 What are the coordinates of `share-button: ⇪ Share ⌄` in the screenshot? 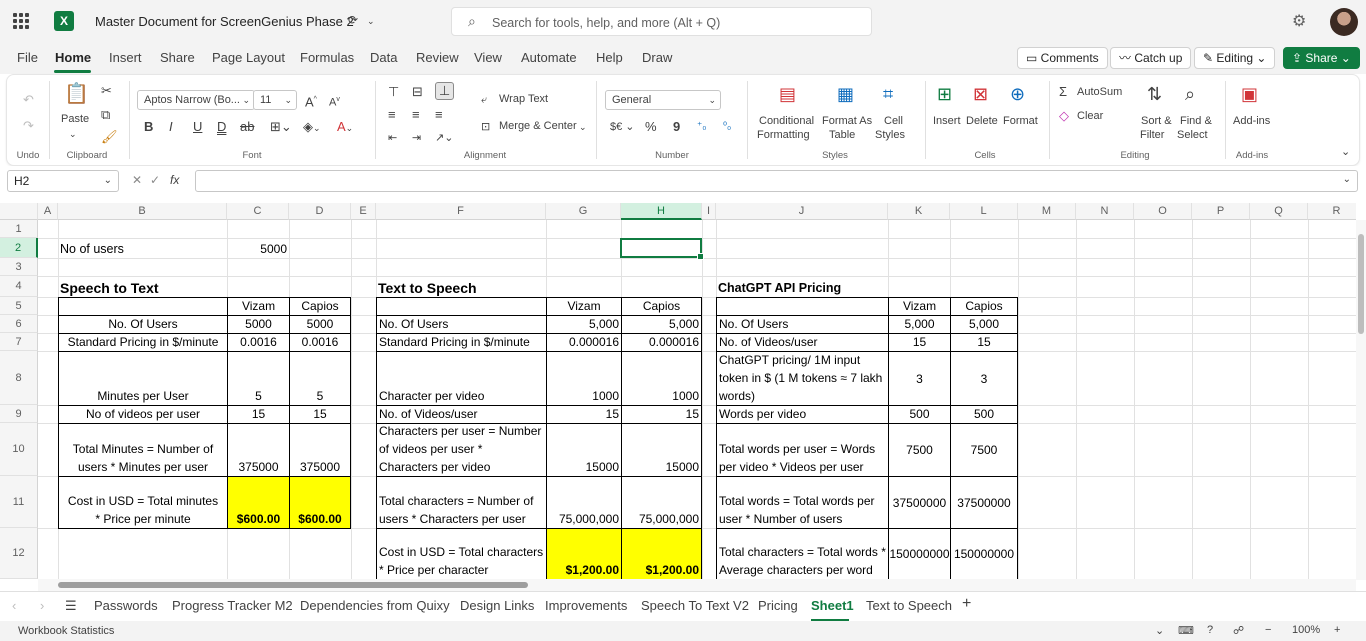 It's located at (1321, 58).